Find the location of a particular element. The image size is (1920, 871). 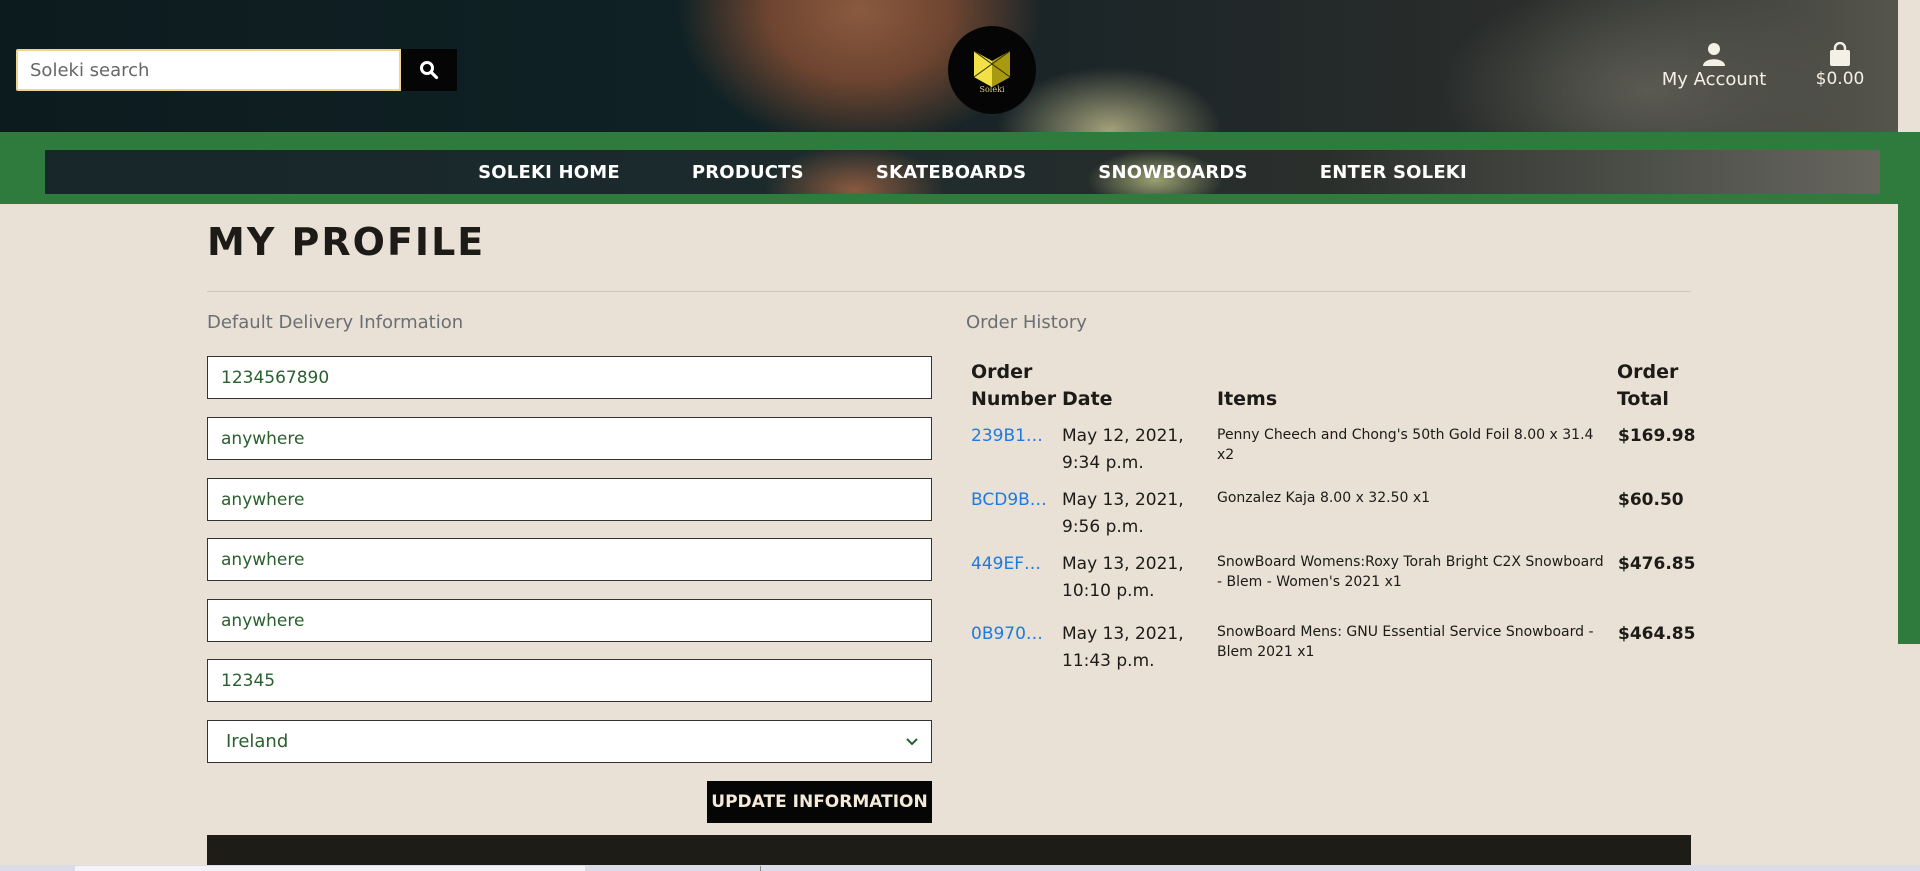

logo-text: Soleki is located at coordinates (992, 89).